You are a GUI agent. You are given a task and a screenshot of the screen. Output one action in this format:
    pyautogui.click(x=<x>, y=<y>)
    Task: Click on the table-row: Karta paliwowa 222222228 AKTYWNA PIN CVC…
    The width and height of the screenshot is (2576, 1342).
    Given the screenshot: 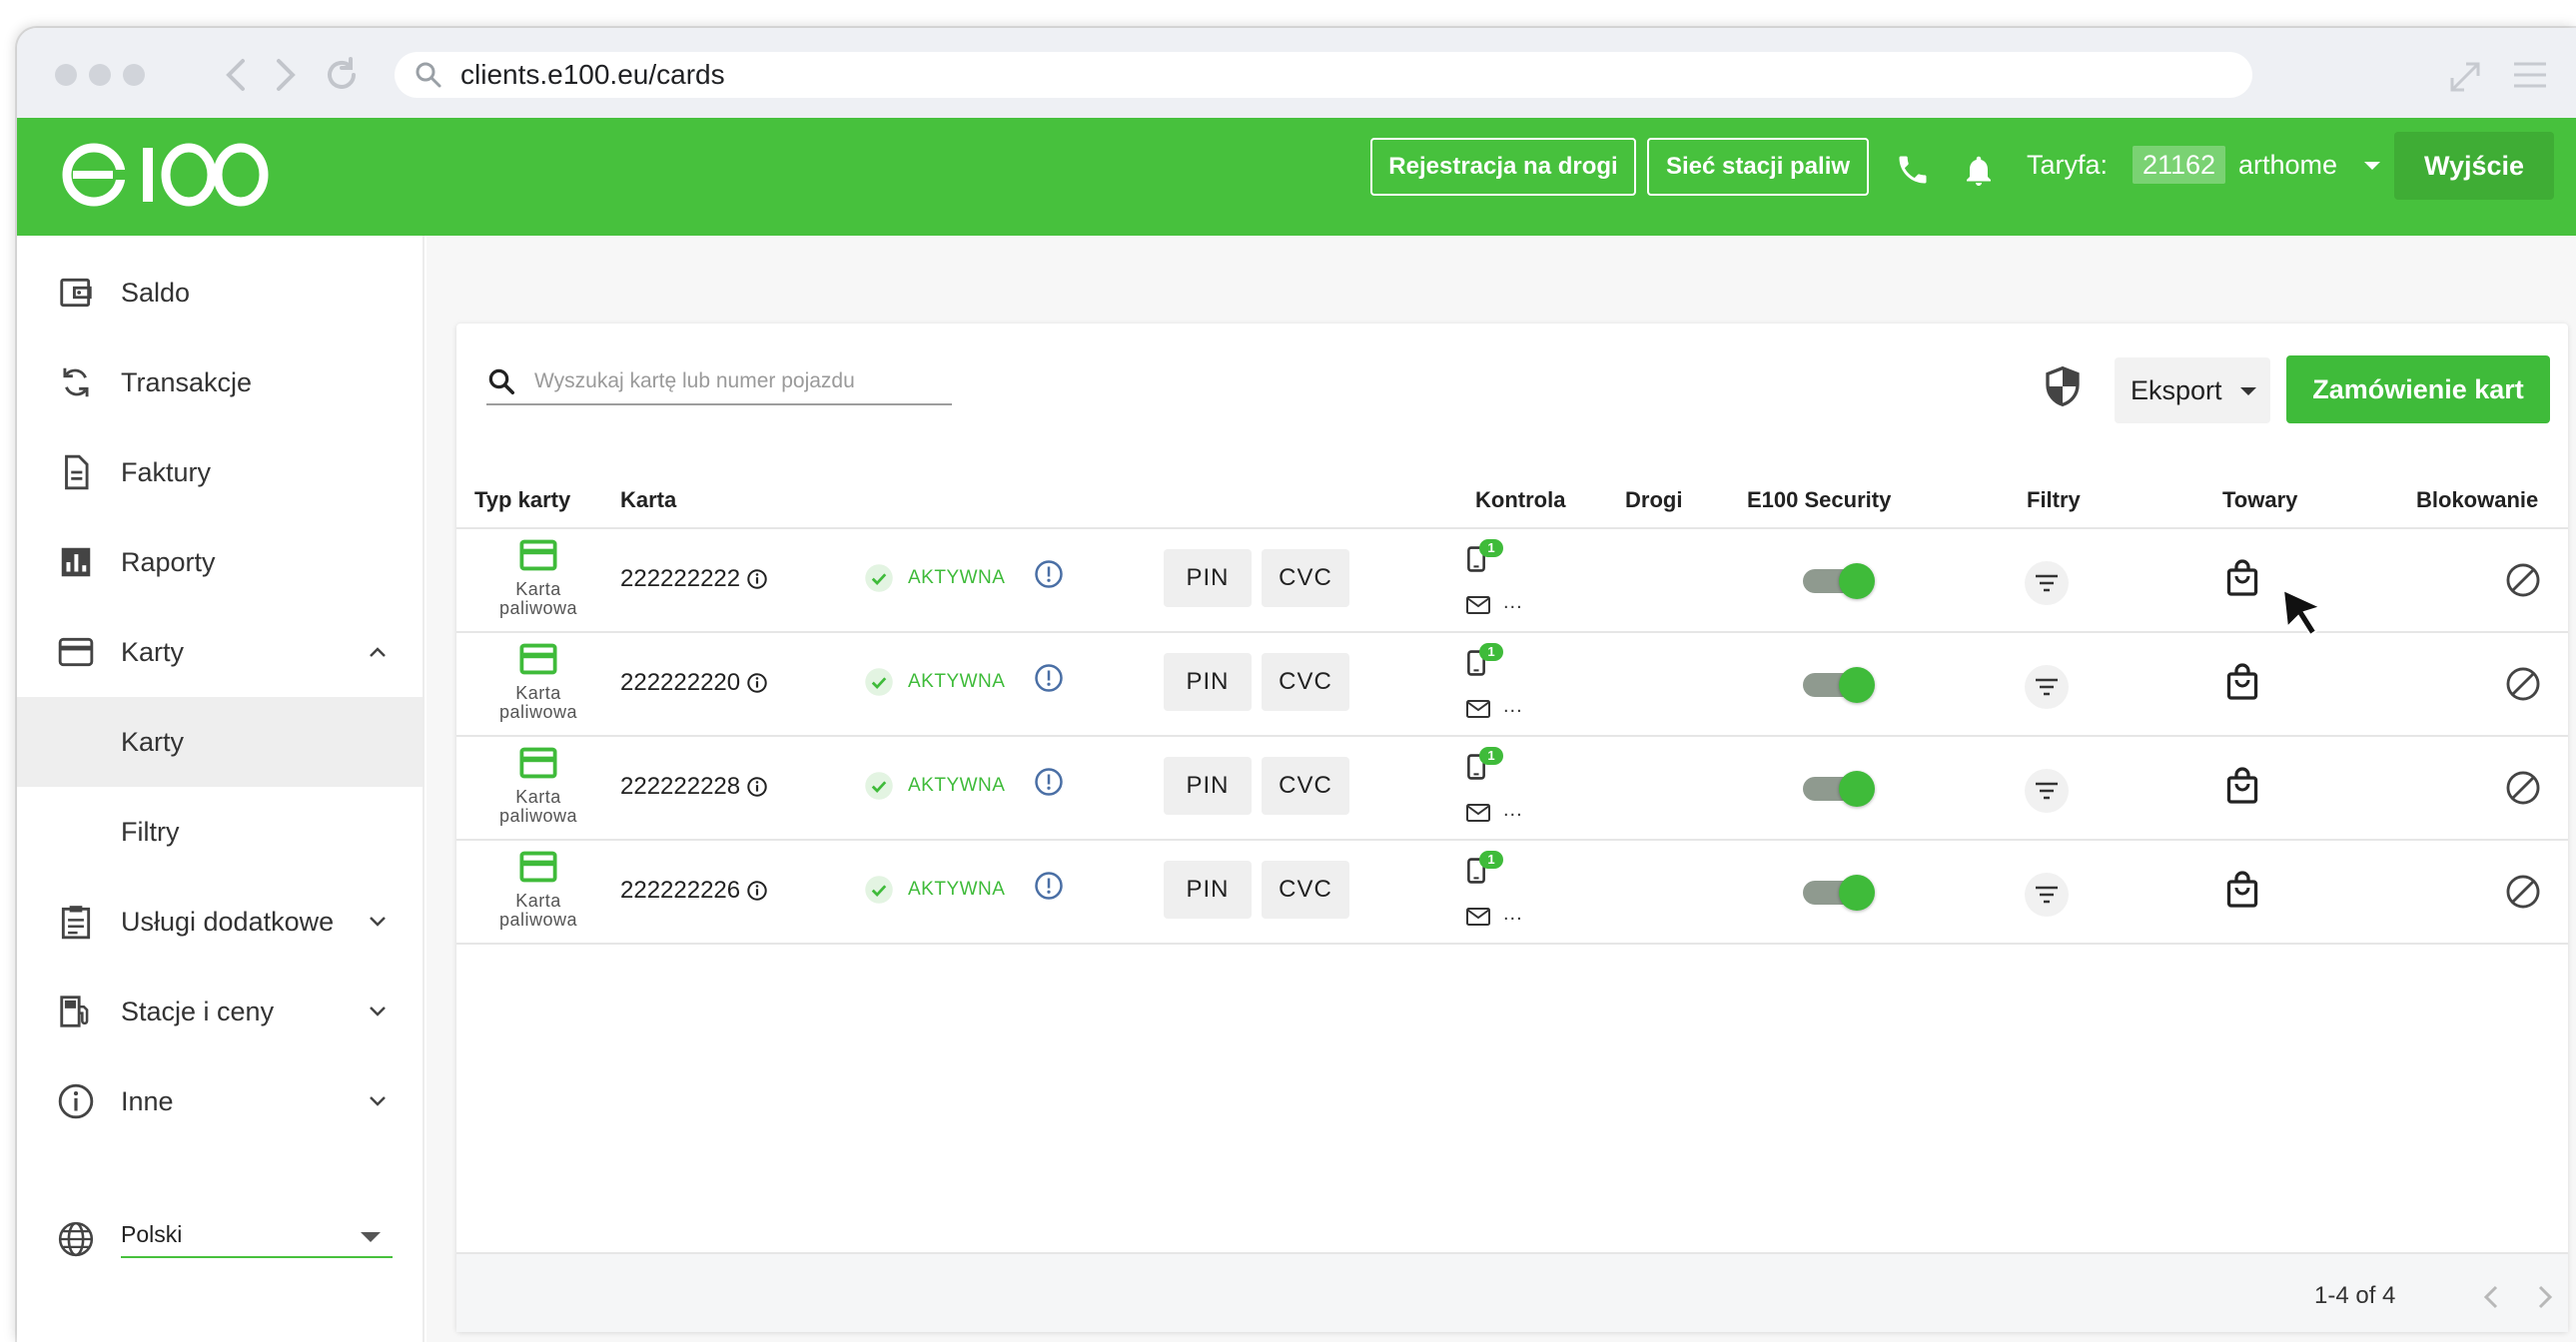 What is the action you would take?
    pyautogui.click(x=1512, y=789)
    